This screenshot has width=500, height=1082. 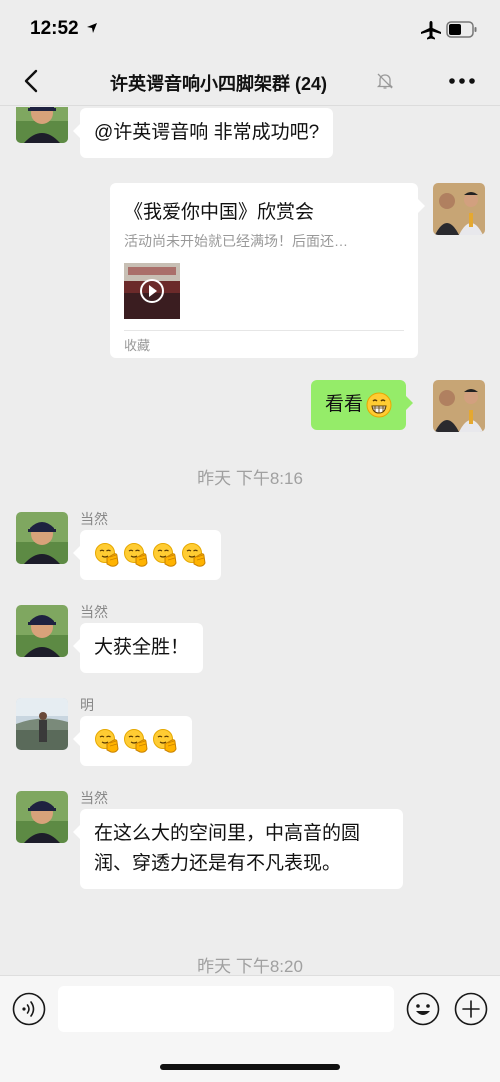 I want to click on message-bubble: 大获全胜！, so click(x=138, y=648).